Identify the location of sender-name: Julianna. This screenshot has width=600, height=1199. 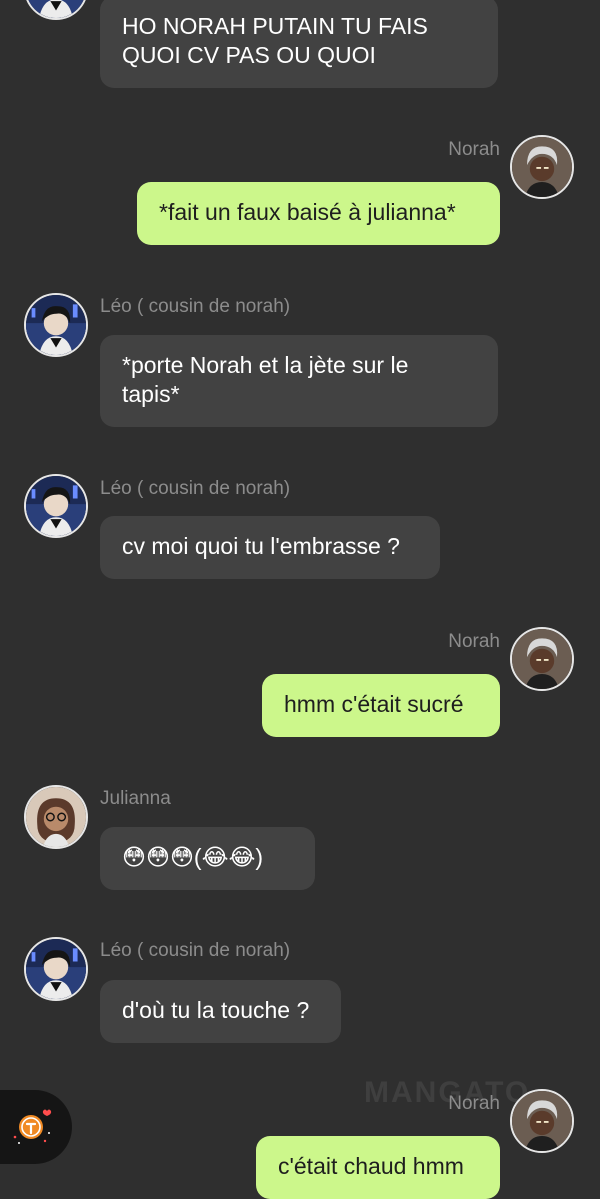
(135, 798).